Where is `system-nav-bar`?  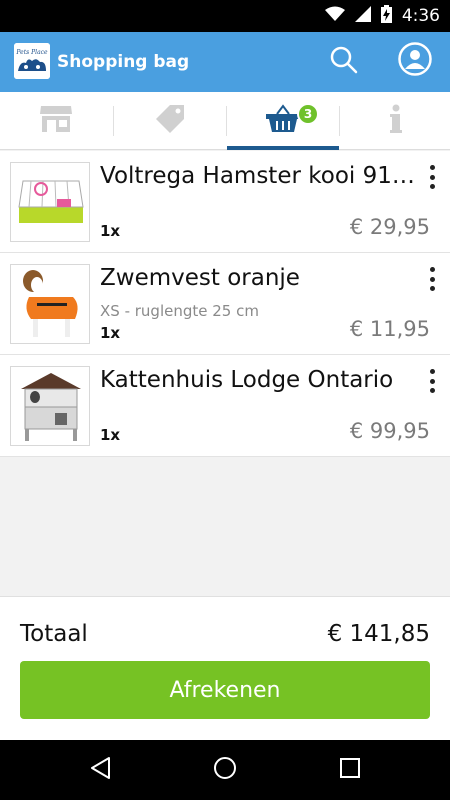 system-nav-bar is located at coordinates (225, 770).